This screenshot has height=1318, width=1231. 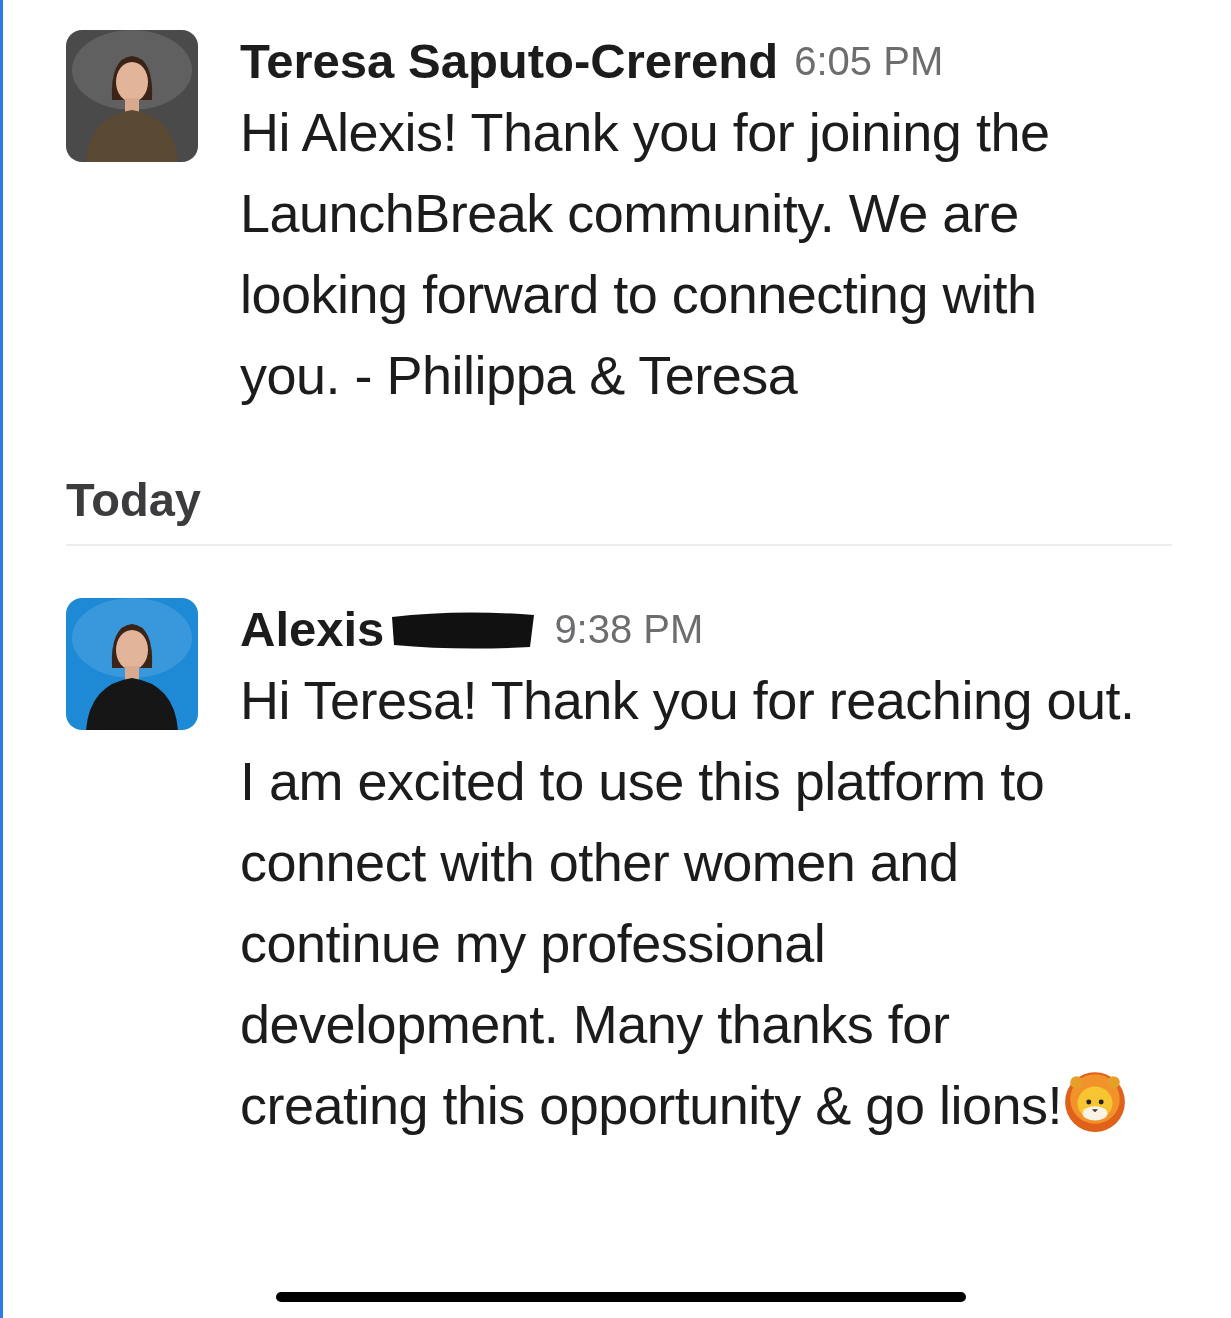 I want to click on author-name: Alexis, so click(x=312, y=629).